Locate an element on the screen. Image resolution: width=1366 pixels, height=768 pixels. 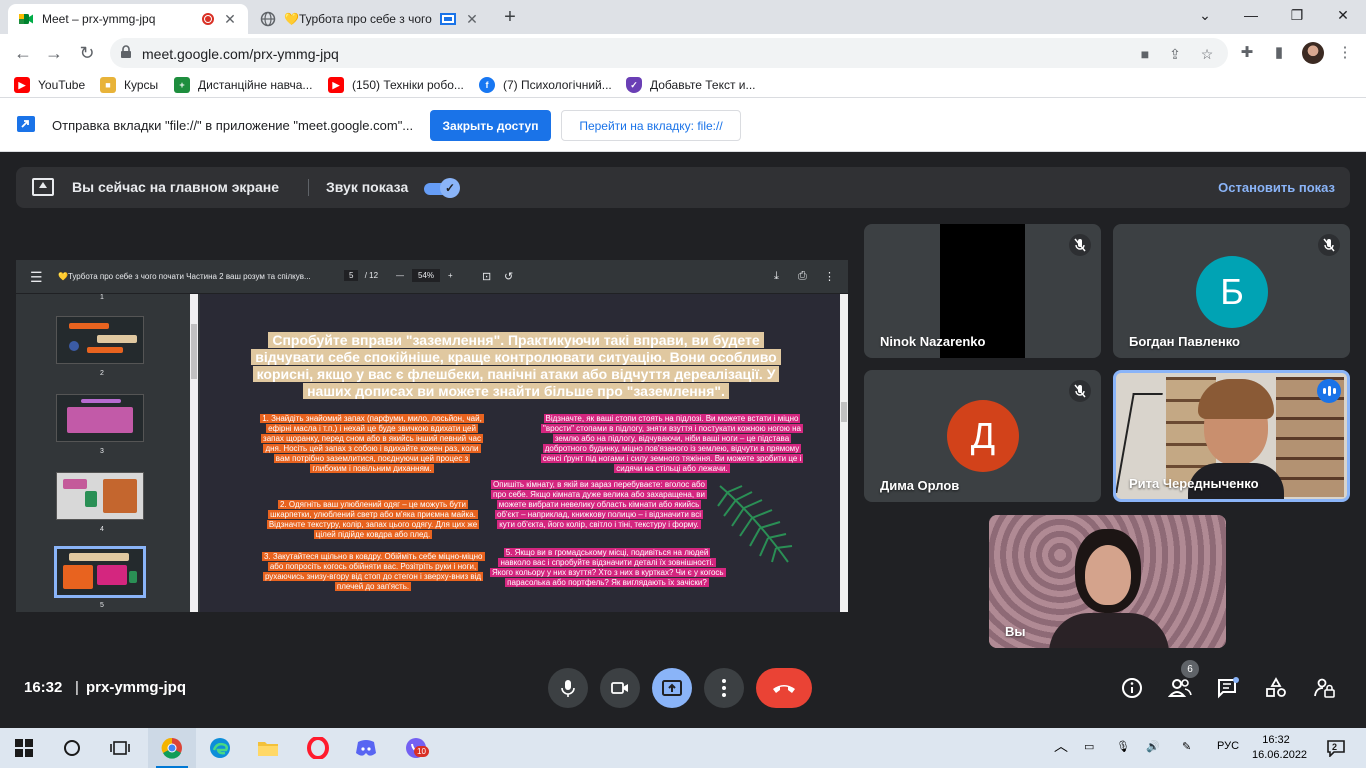
show-hidden-icons-icon: ︿ is located at coordinates (1061, 746).